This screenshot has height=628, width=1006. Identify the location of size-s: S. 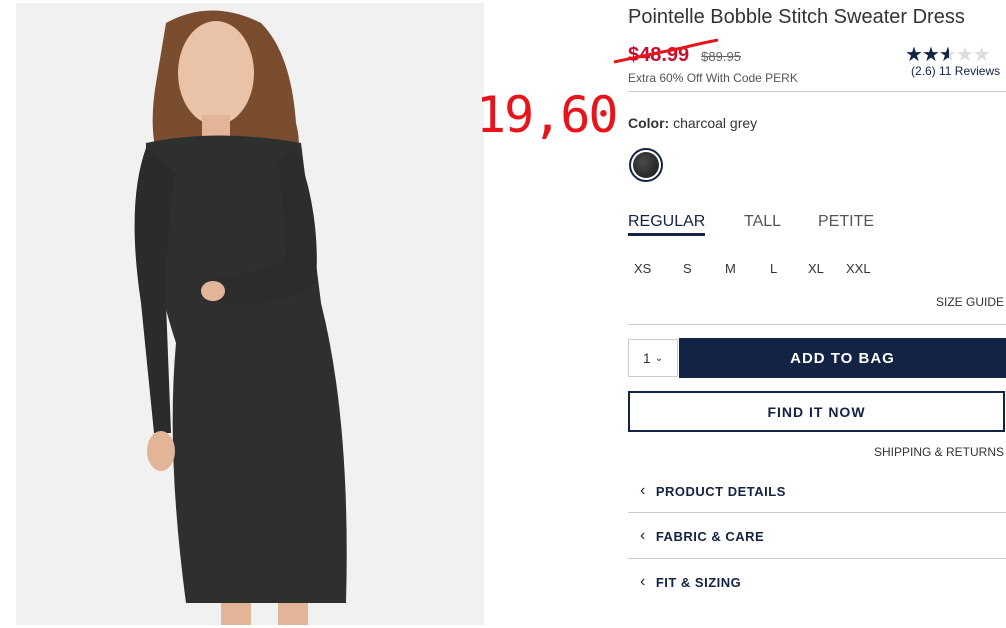
(687, 268).